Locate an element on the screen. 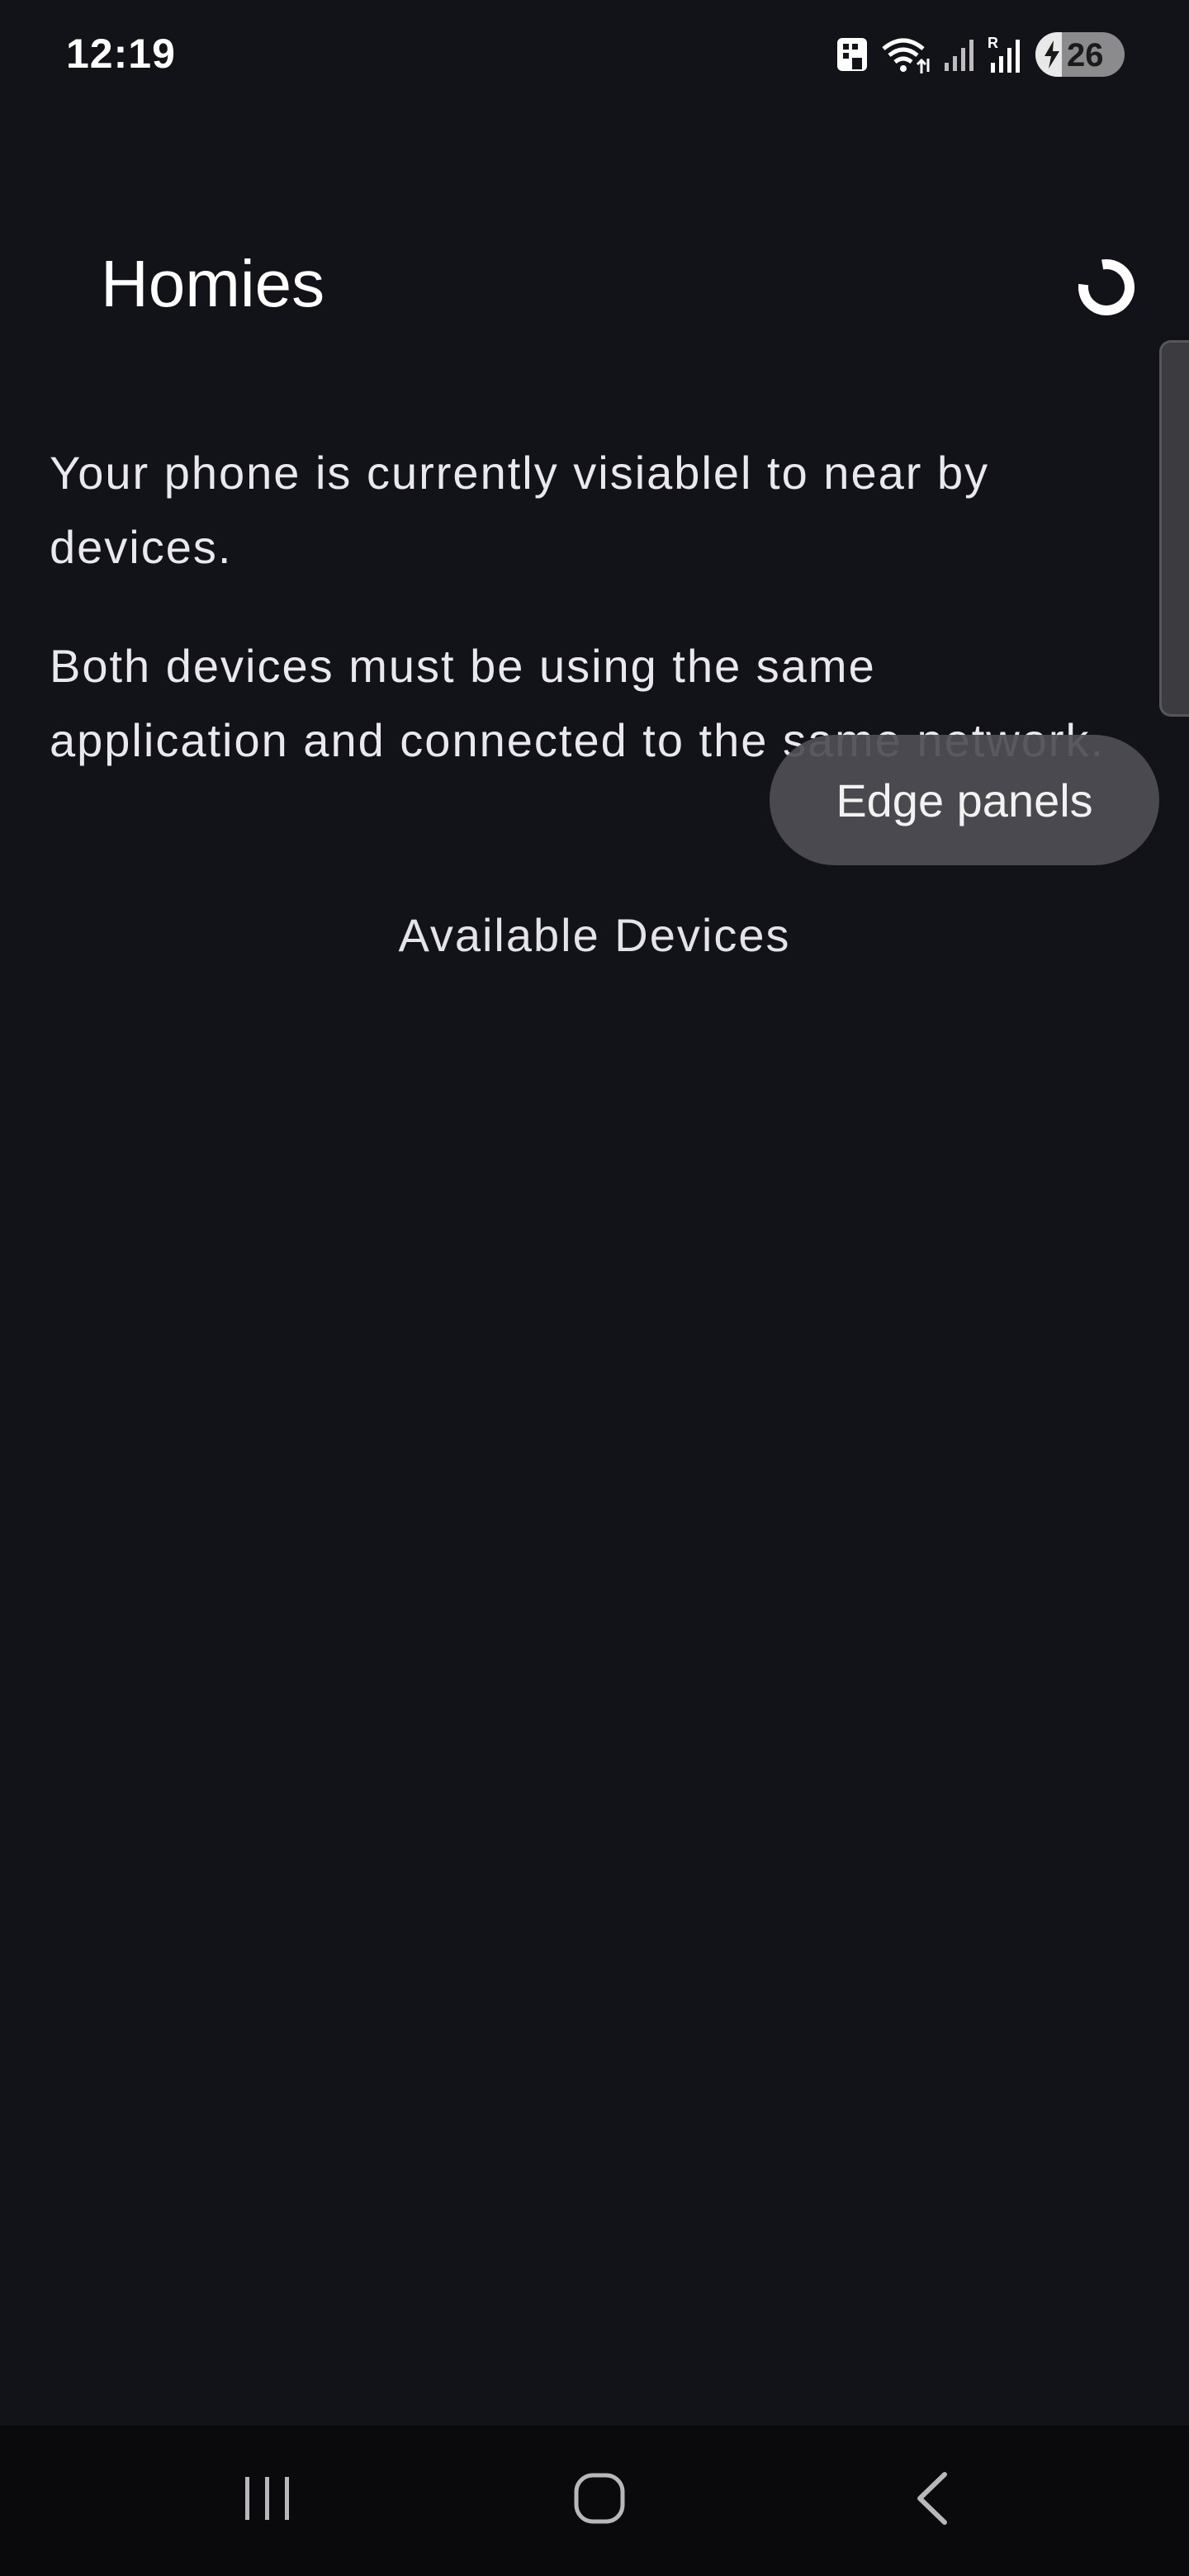 The image size is (1189, 2576). home-icon is located at coordinates (599, 2500).